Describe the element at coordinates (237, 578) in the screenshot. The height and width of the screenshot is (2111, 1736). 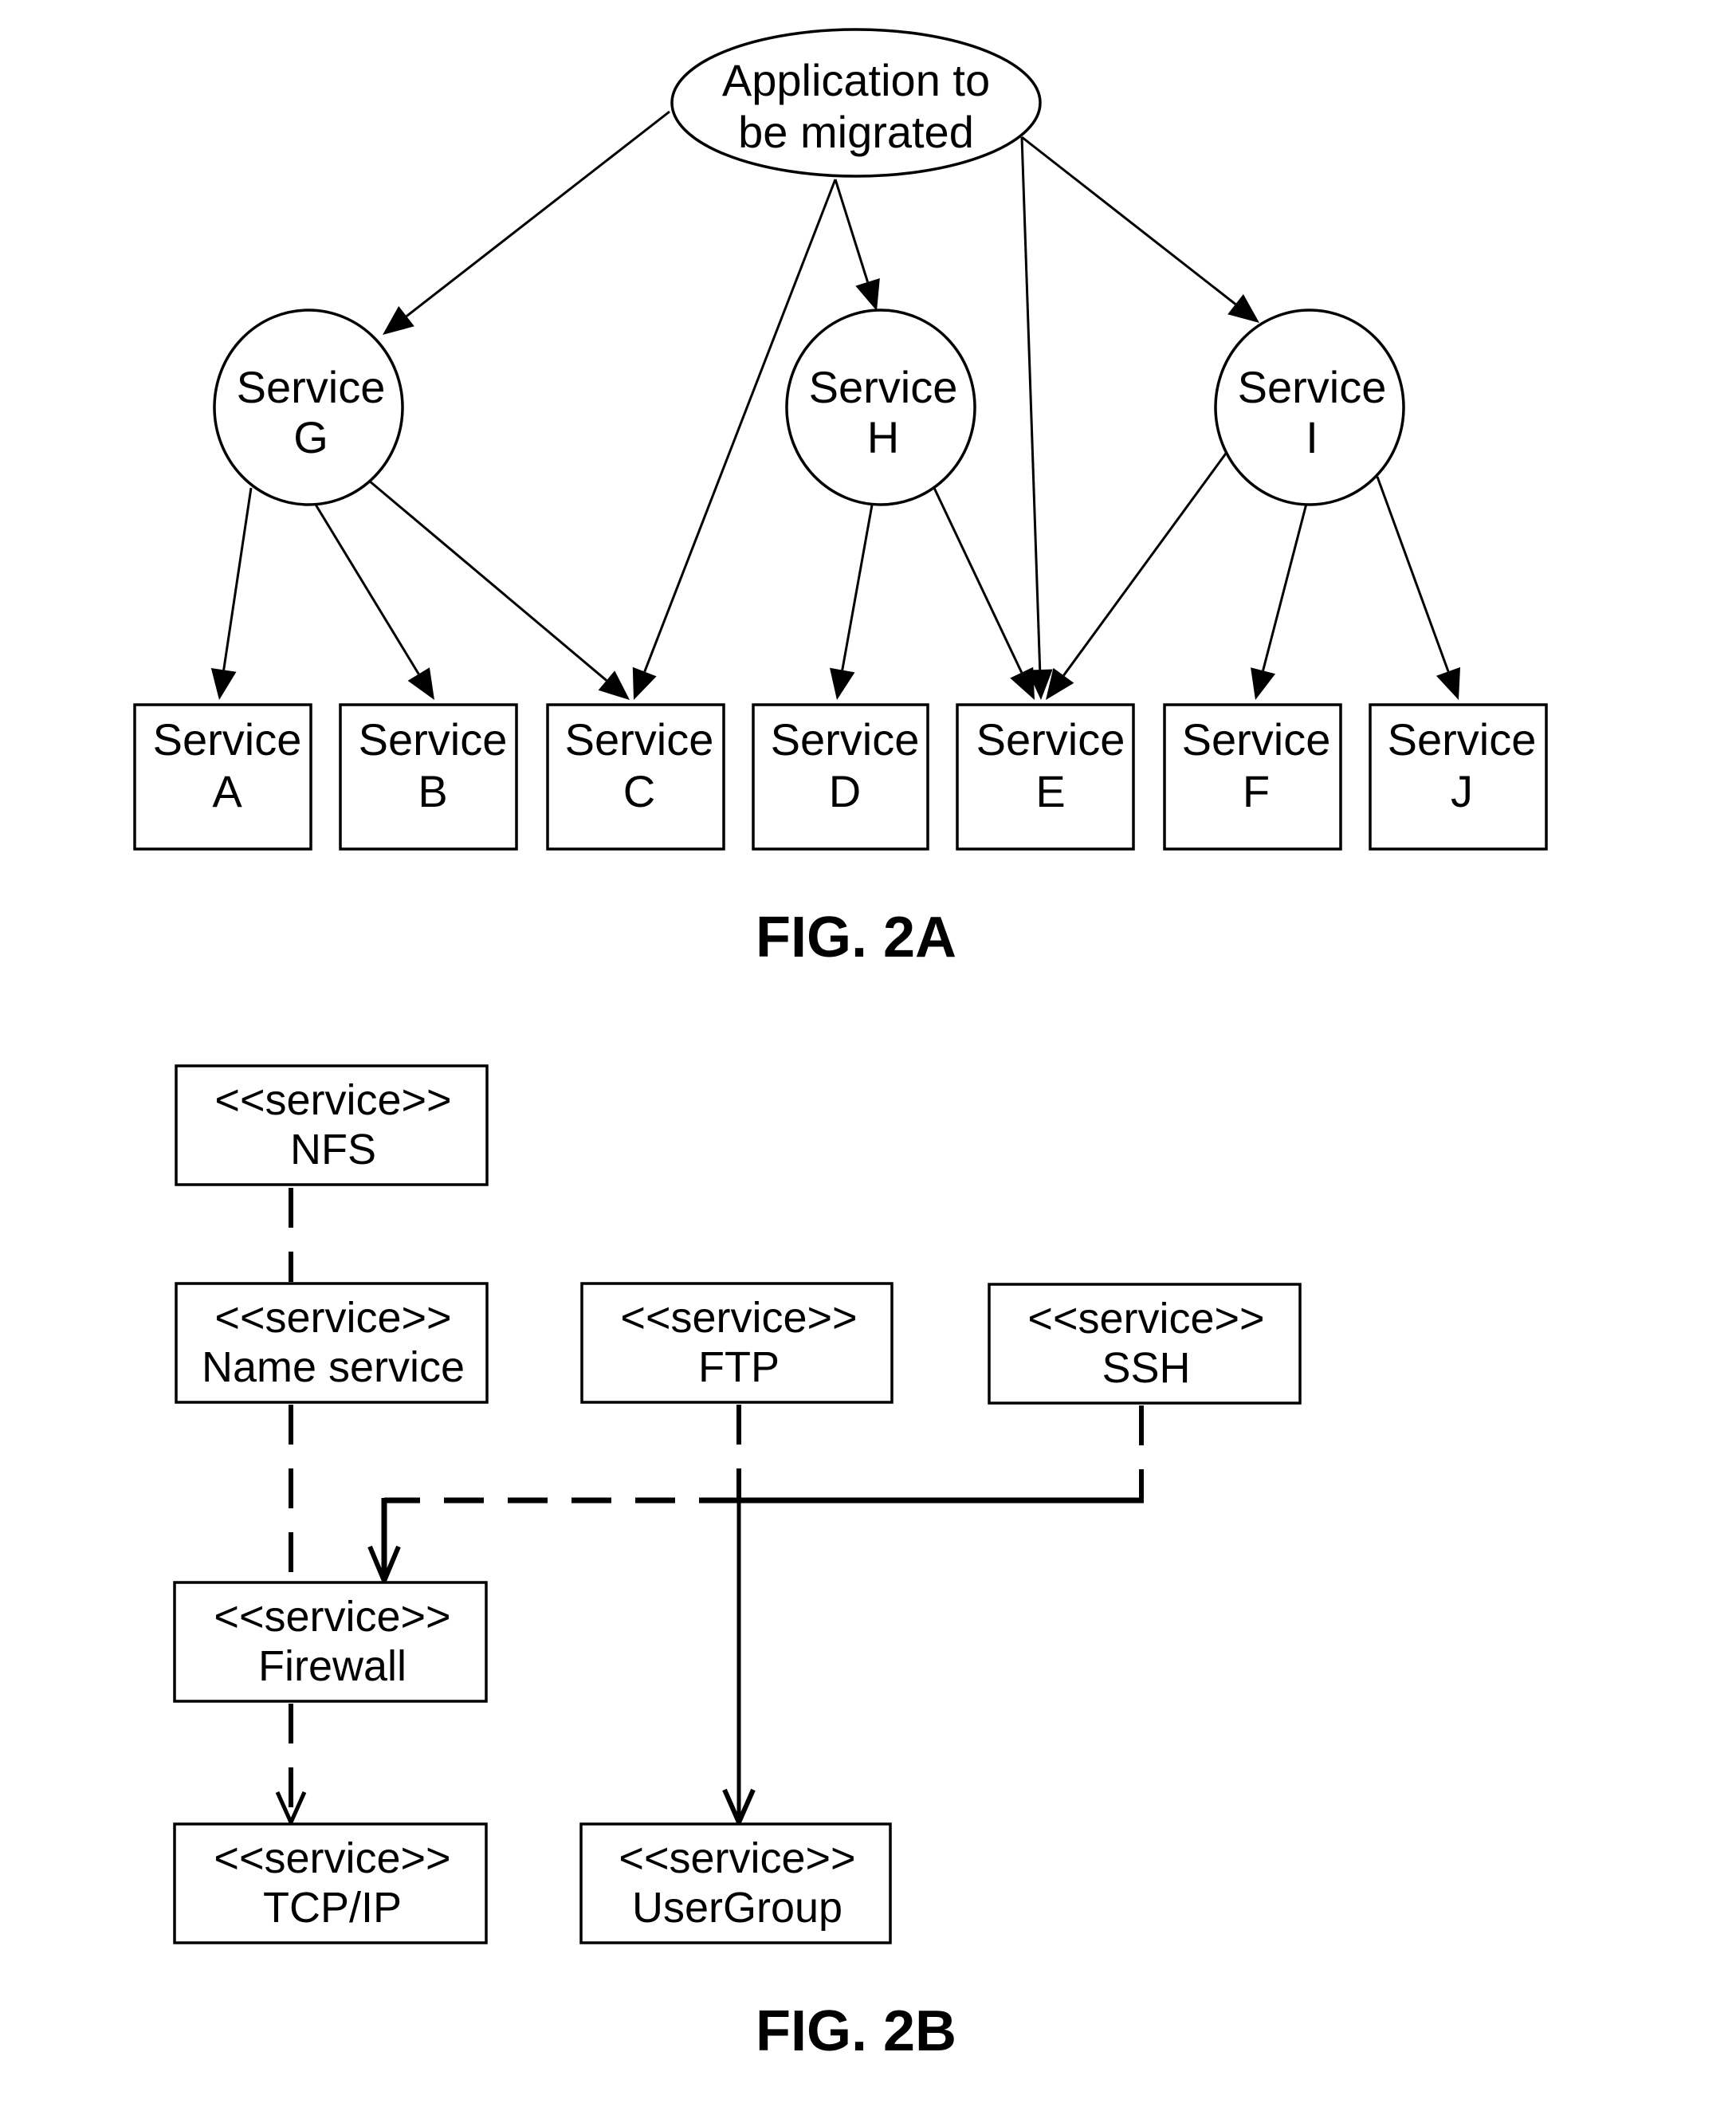
I see `edge-g-to-a` at that location.